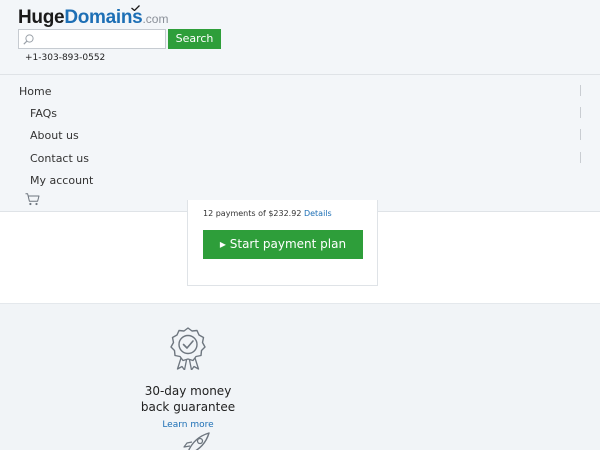  I want to click on start-payment-plan-button: ▸ Start payment plan, so click(283, 244).